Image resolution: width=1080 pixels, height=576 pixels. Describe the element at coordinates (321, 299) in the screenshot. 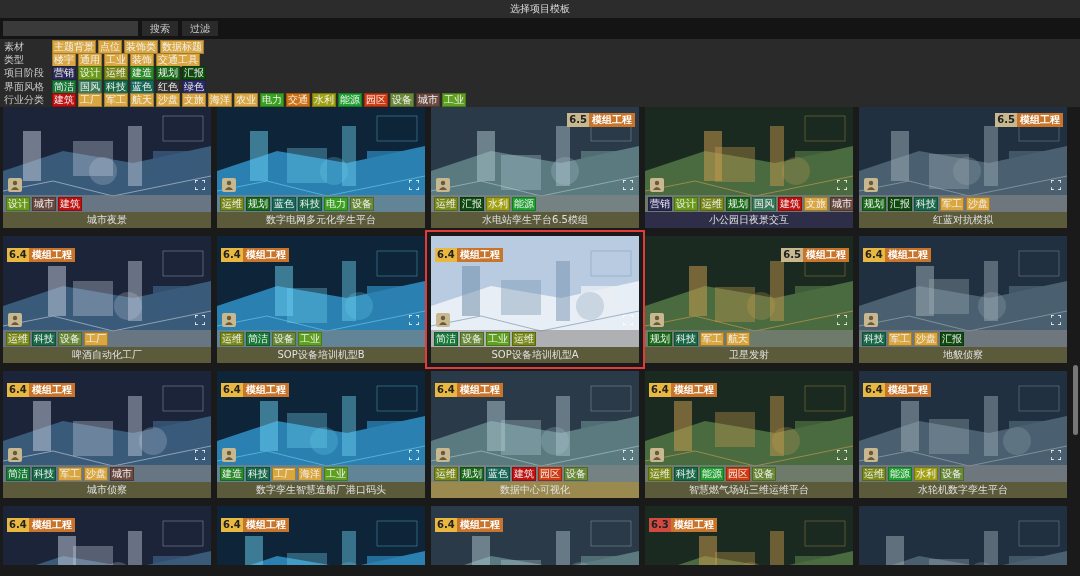

I see `template-card: 6.4 模组工程 运维 简洁 设备 工业 SOP设备培训机型B` at that location.